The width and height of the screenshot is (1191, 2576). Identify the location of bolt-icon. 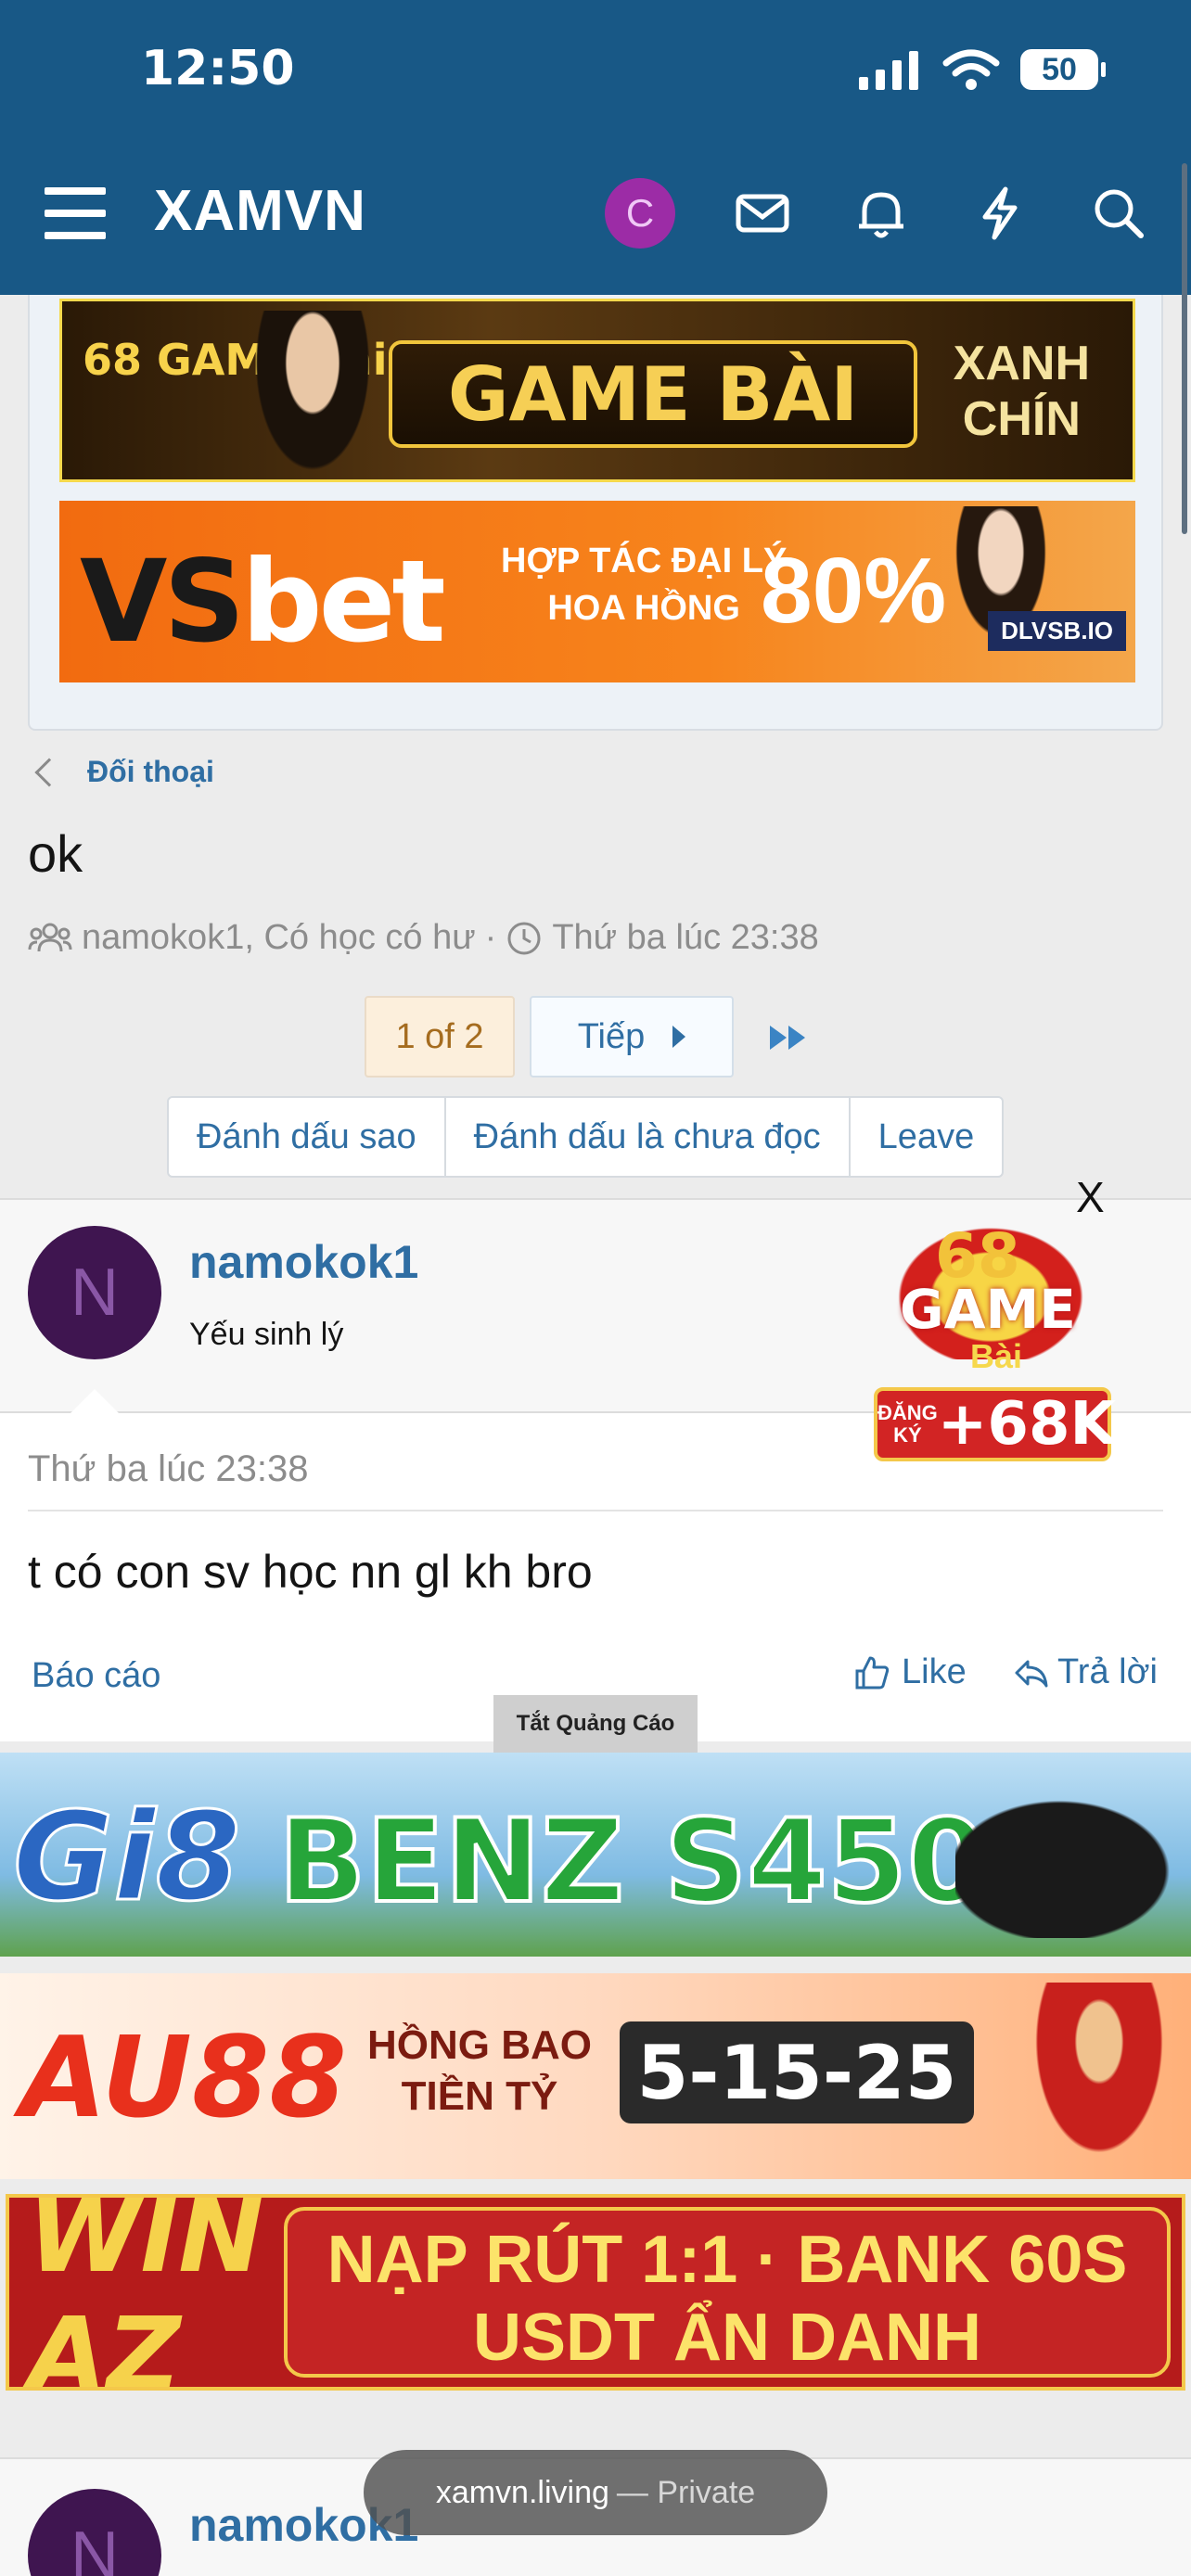
(1000, 213).